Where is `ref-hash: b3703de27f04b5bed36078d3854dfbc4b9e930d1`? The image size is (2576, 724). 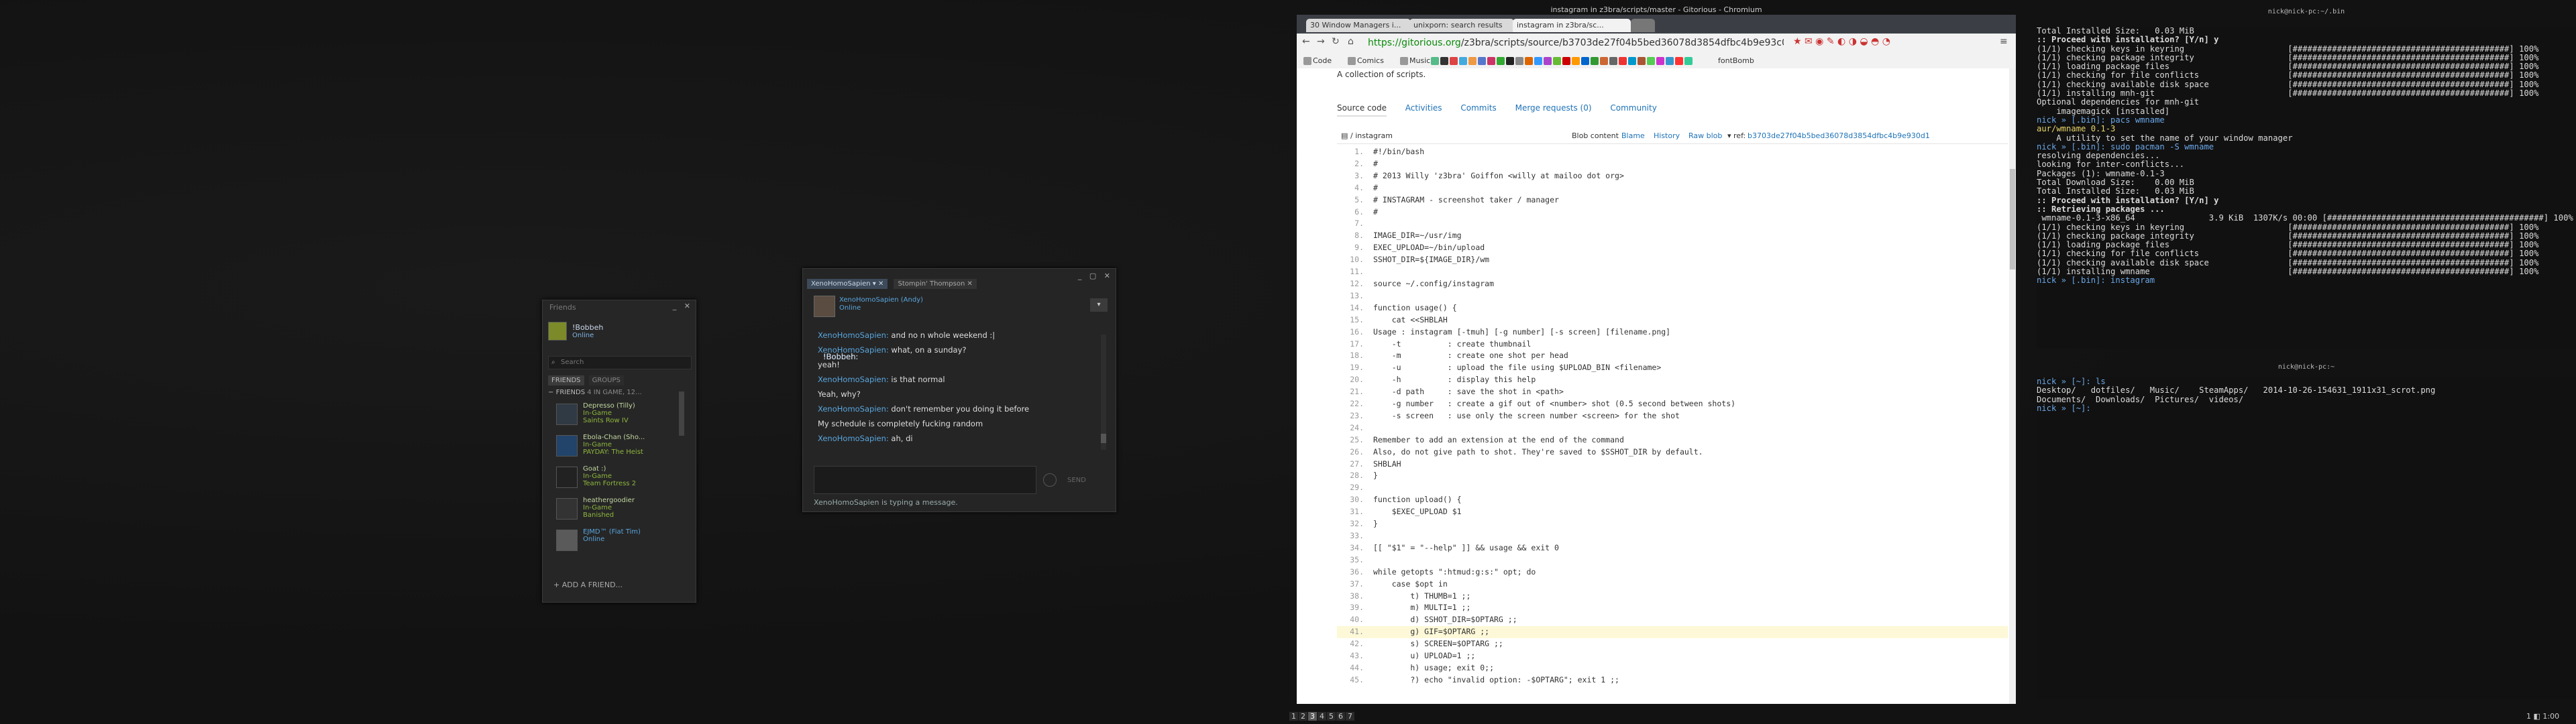 ref-hash: b3703de27f04b5bed36078d3854dfbc4b9e930d1 is located at coordinates (1839, 135).